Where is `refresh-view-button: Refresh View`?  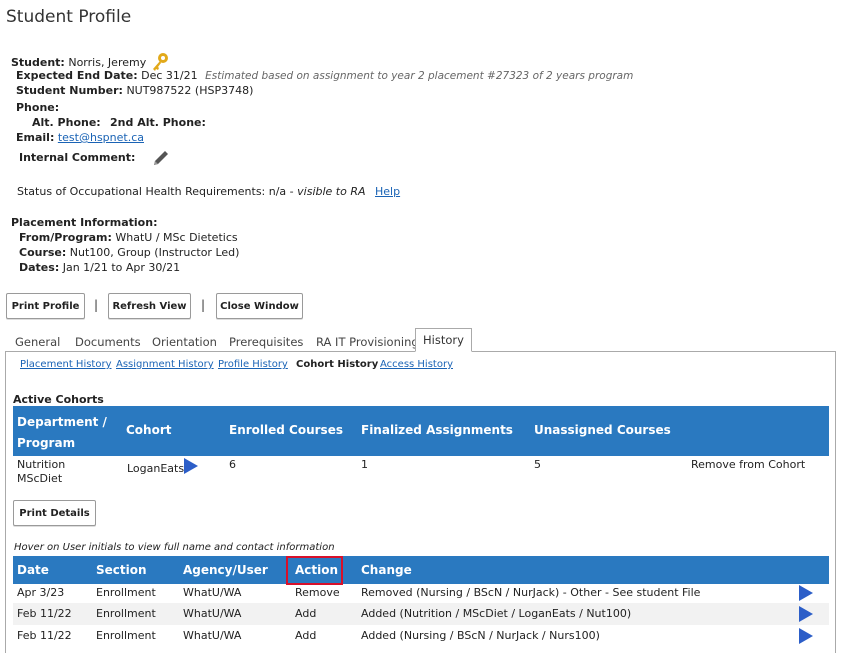
refresh-view-button: Refresh View is located at coordinates (149, 306).